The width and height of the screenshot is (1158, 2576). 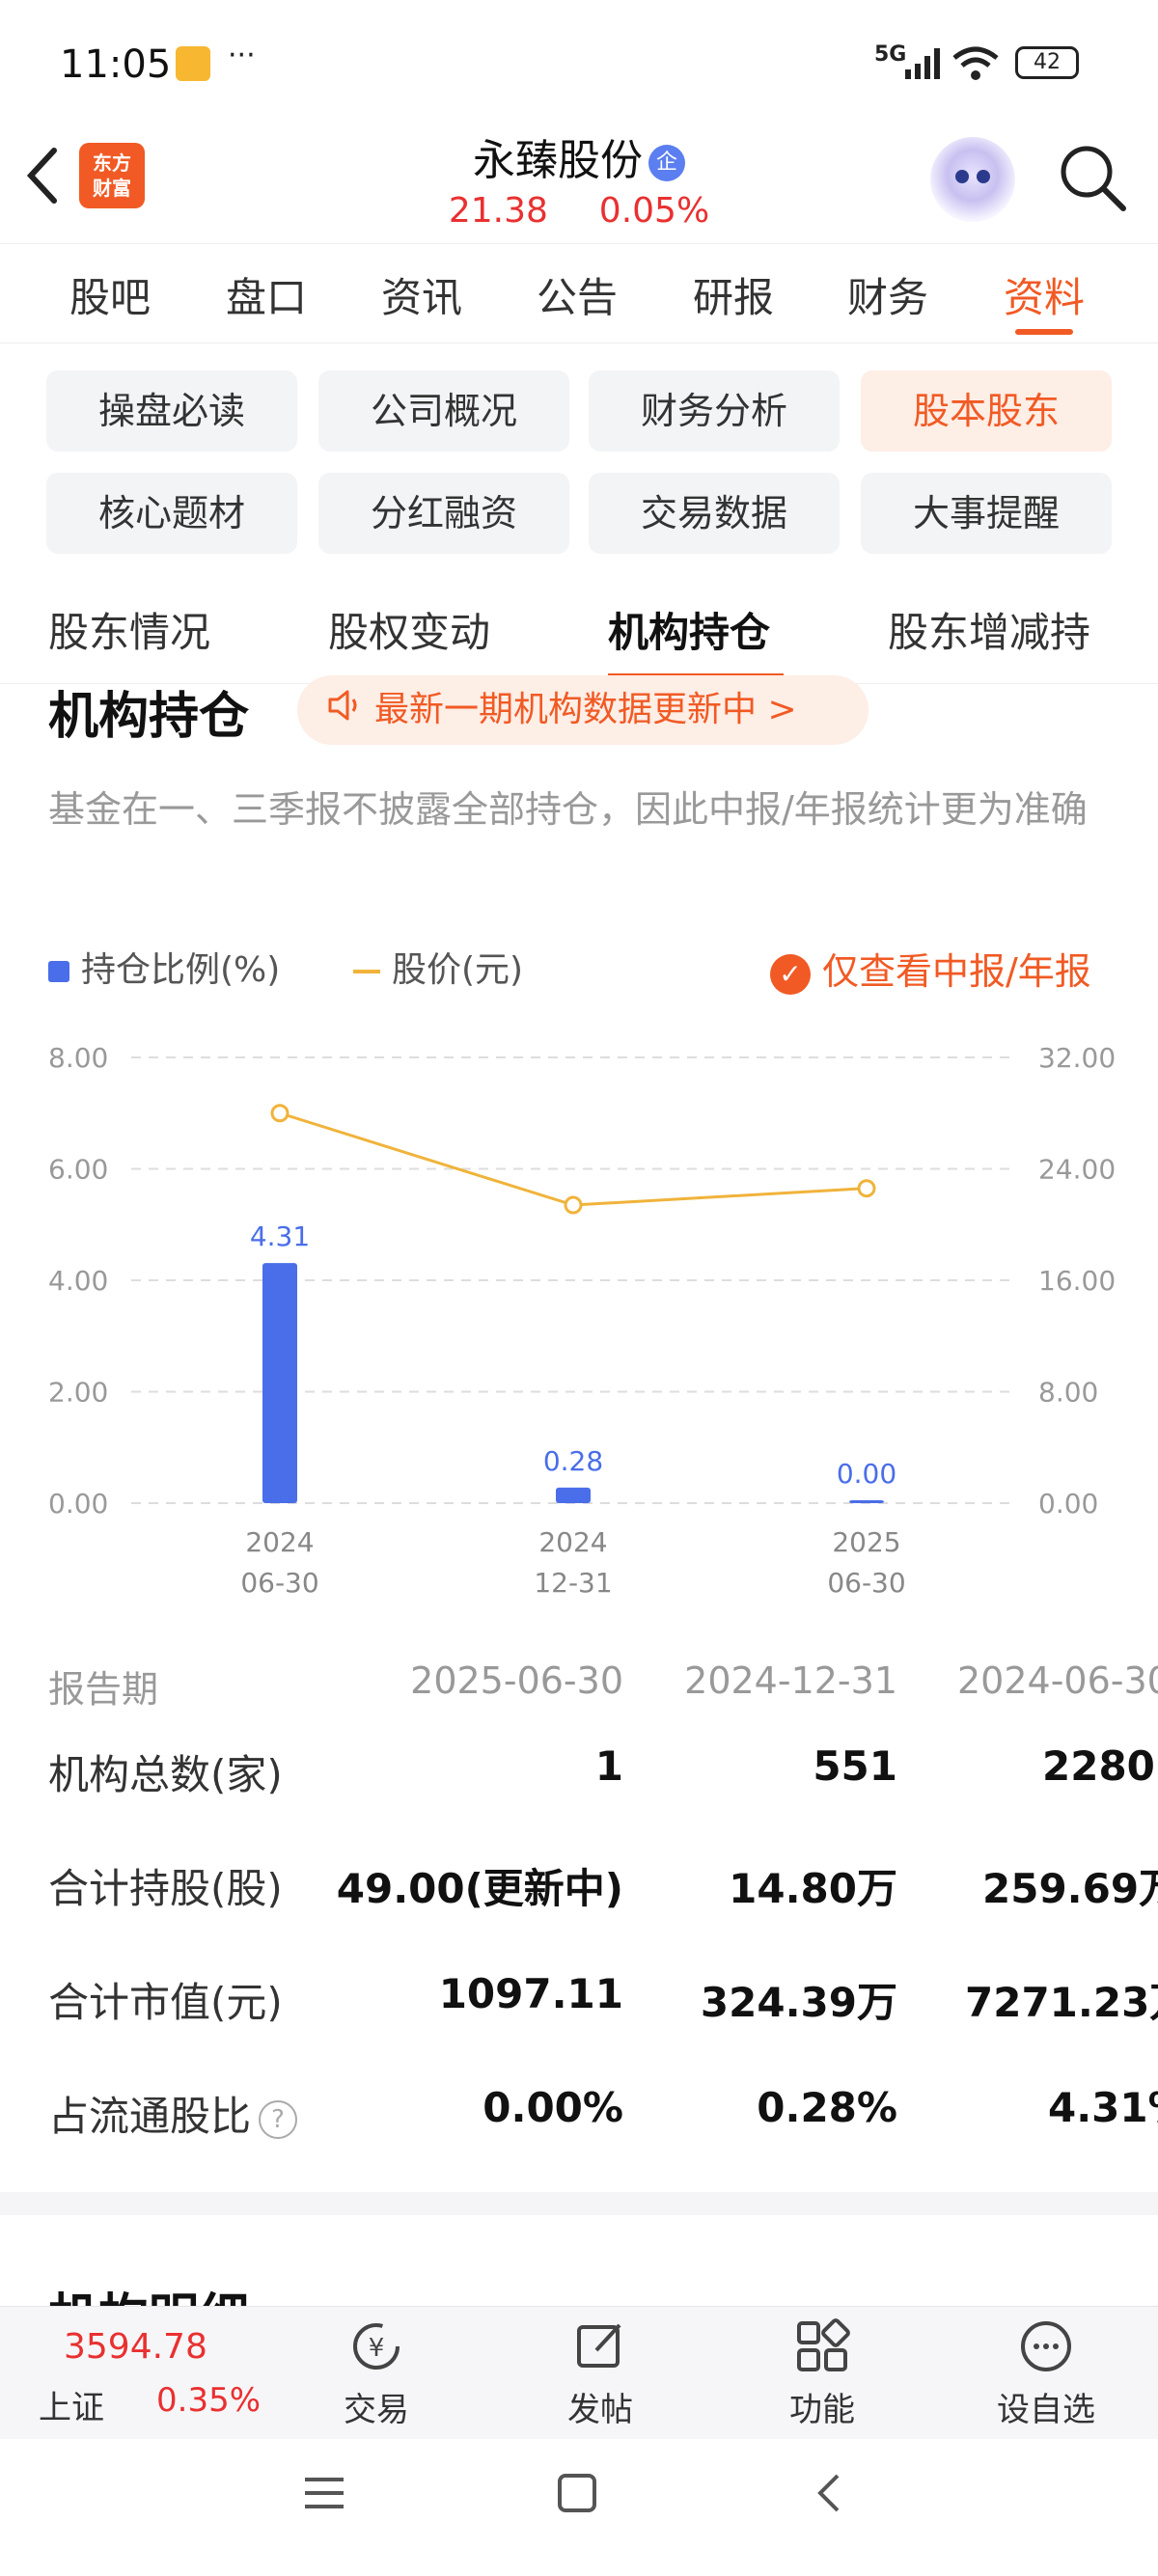 What do you see at coordinates (345, 711) in the screenshot?
I see `speaker-icon` at bounding box center [345, 711].